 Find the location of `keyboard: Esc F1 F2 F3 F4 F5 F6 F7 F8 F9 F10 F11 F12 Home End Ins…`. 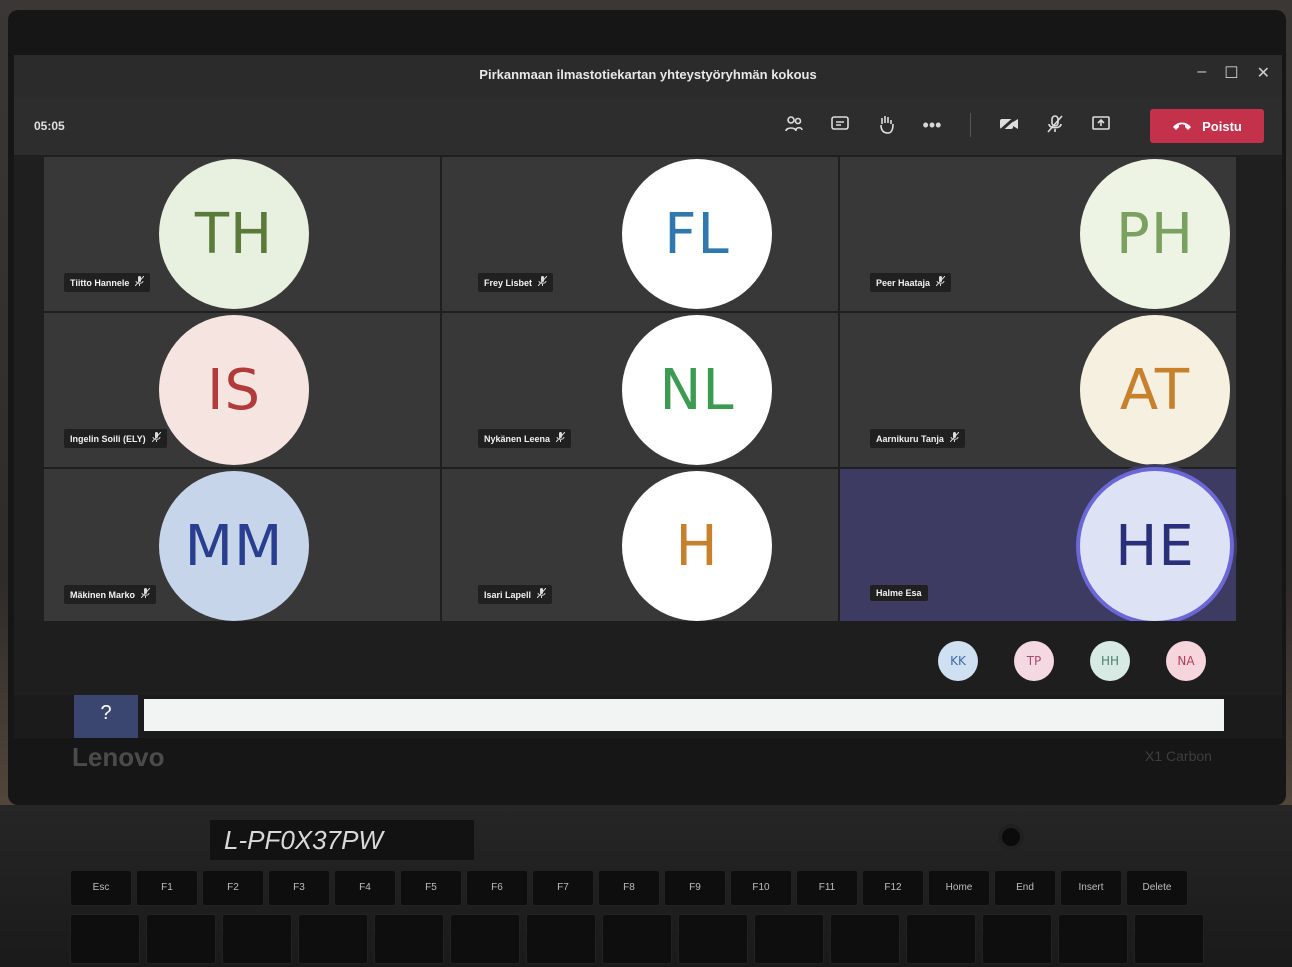

keyboard: Esc F1 F2 F3 F4 F5 F6 F7 F8 F9 F10 F11 F12 Home End Ins… is located at coordinates (650, 918).